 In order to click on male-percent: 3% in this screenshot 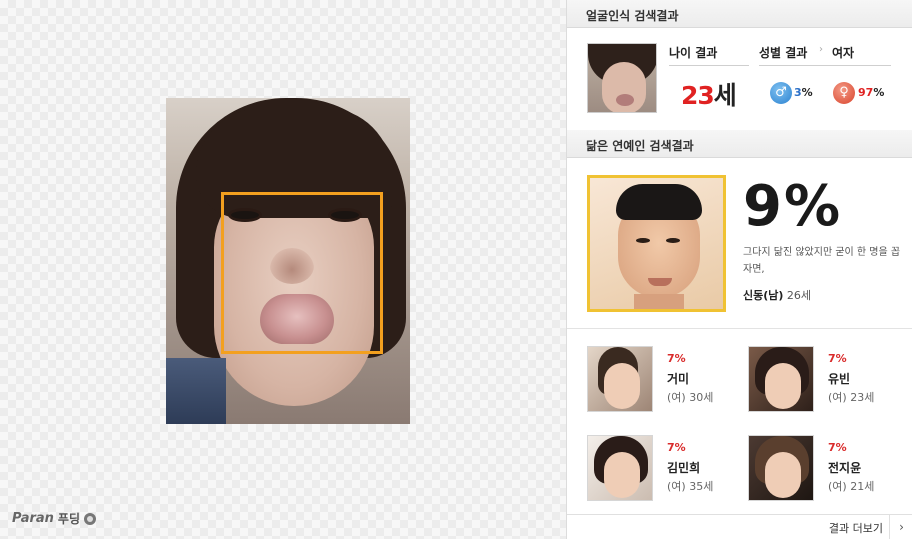, I will do `click(803, 92)`.